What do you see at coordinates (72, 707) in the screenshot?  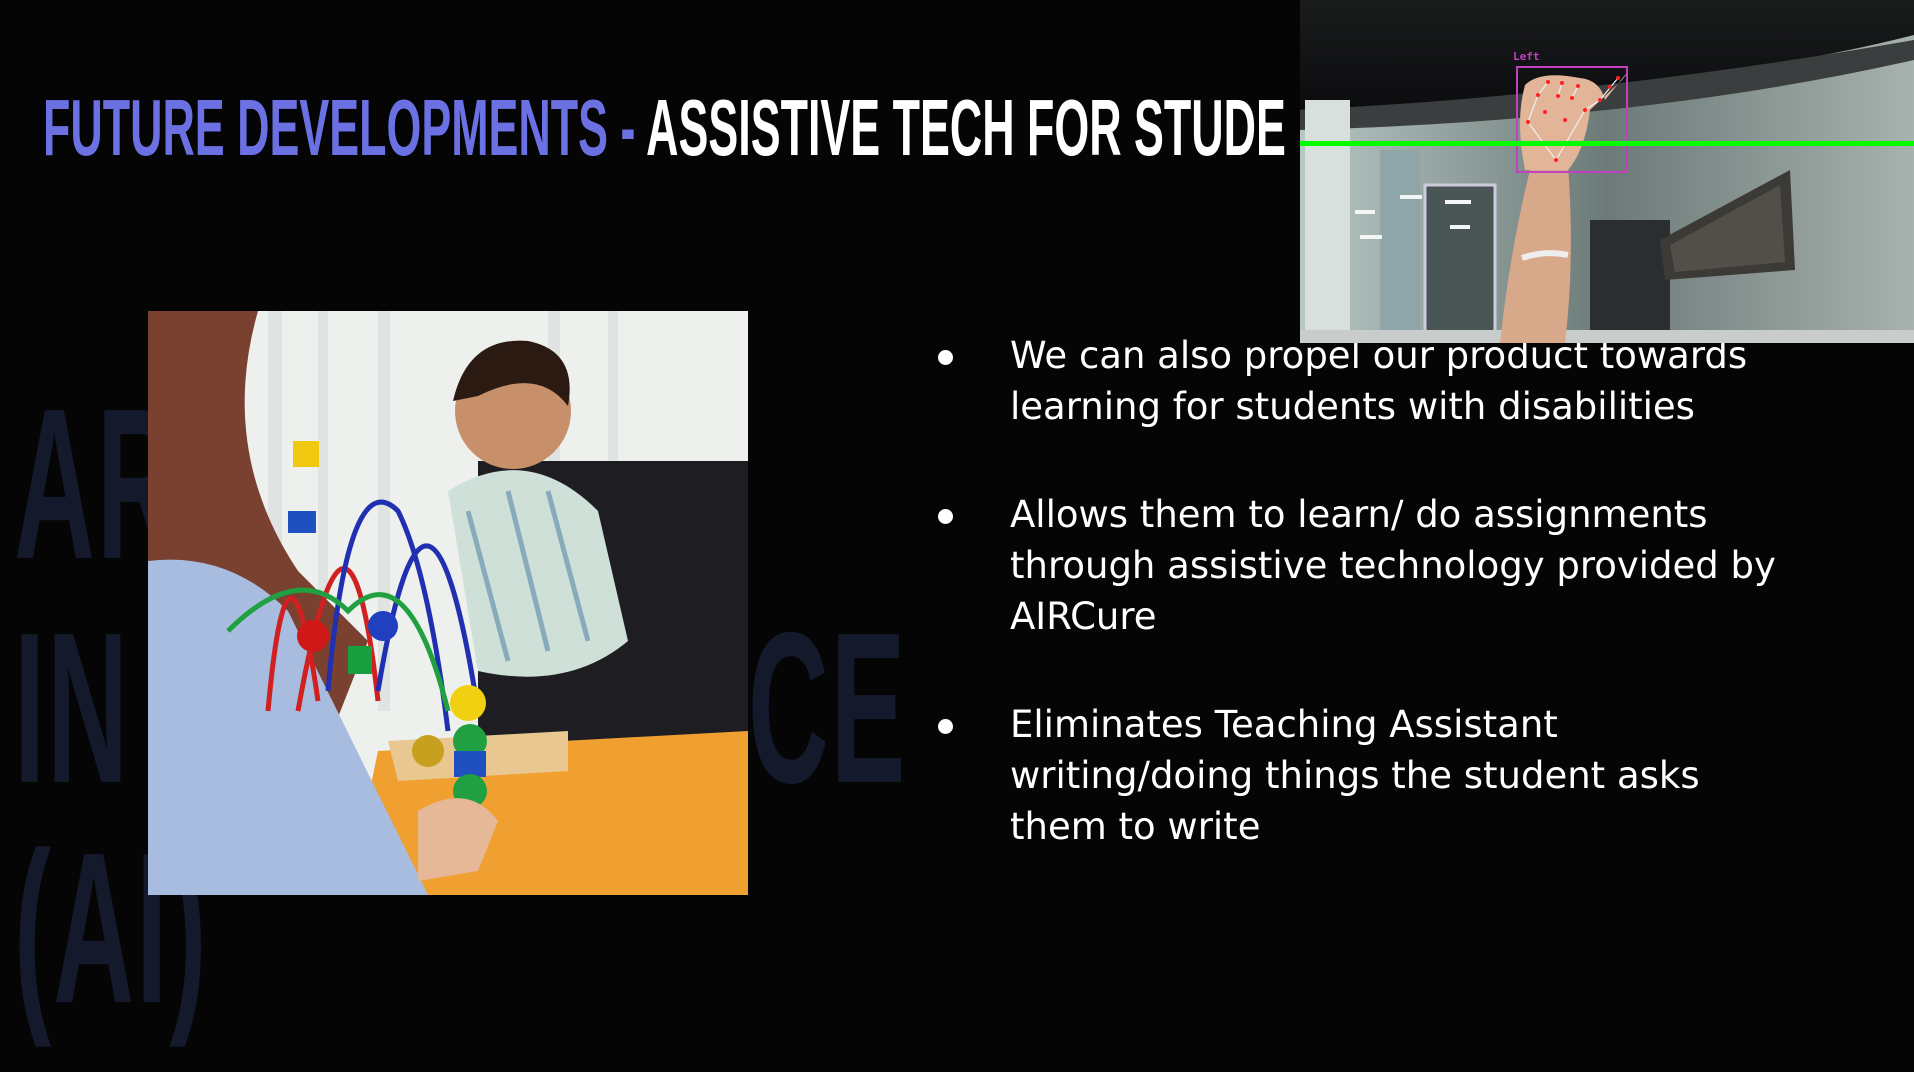 I see `watermark-line-2: IN` at bounding box center [72, 707].